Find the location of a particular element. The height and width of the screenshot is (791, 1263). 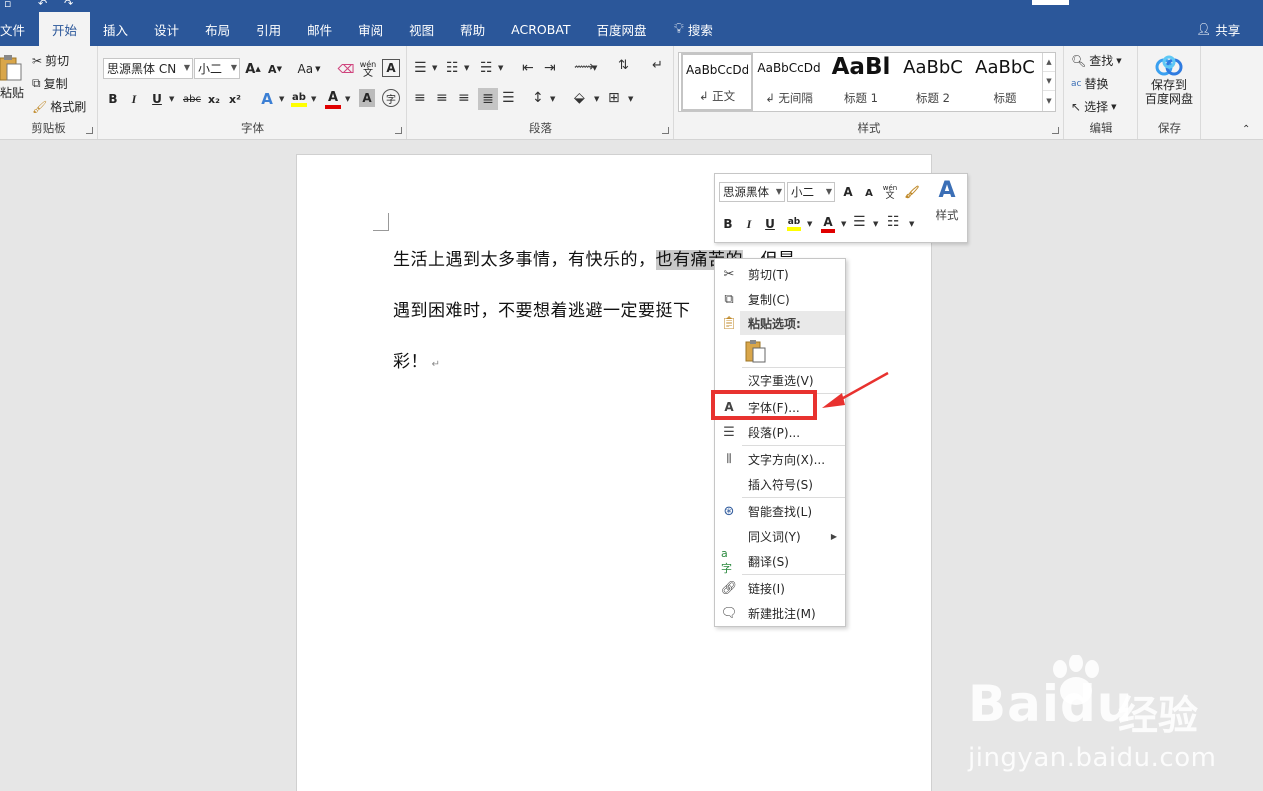

cut-button: ✂ 剪切 is located at coordinates (50, 60).